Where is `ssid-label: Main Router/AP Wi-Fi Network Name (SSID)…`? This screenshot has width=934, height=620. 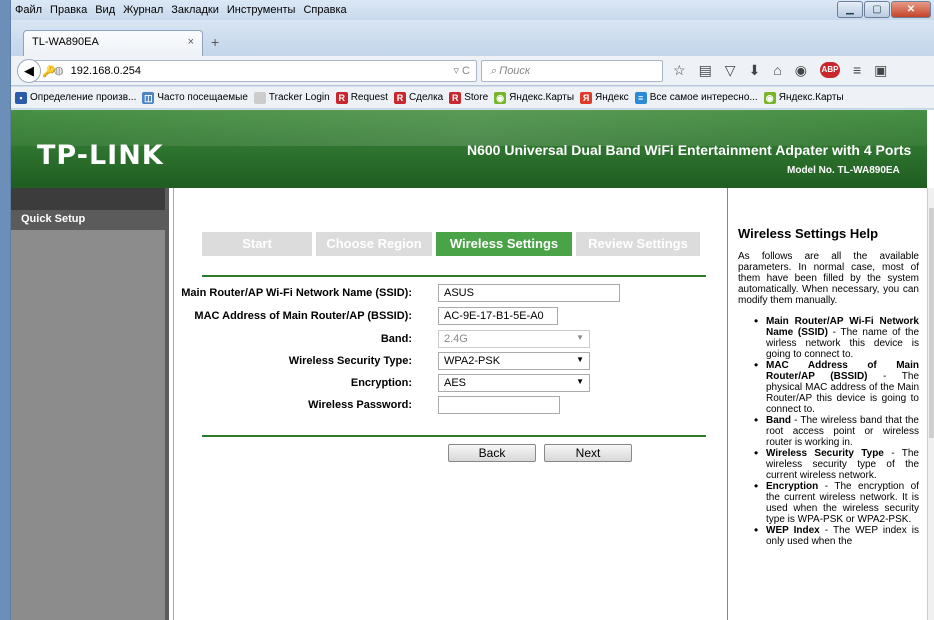 ssid-label: Main Router/AP Wi-Fi Network Name (SSID)… is located at coordinates (296, 293).